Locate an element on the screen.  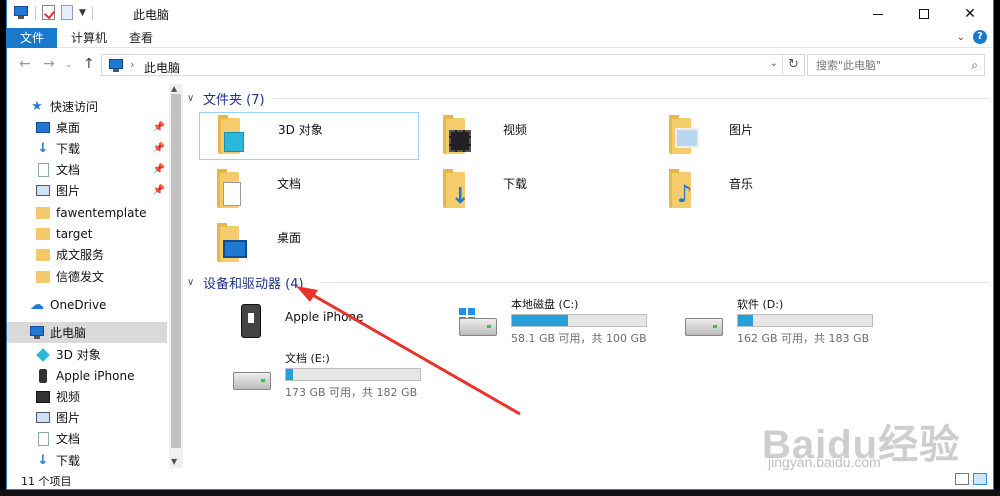
scroll-up-icon: ▲ is located at coordinates (174, 88).